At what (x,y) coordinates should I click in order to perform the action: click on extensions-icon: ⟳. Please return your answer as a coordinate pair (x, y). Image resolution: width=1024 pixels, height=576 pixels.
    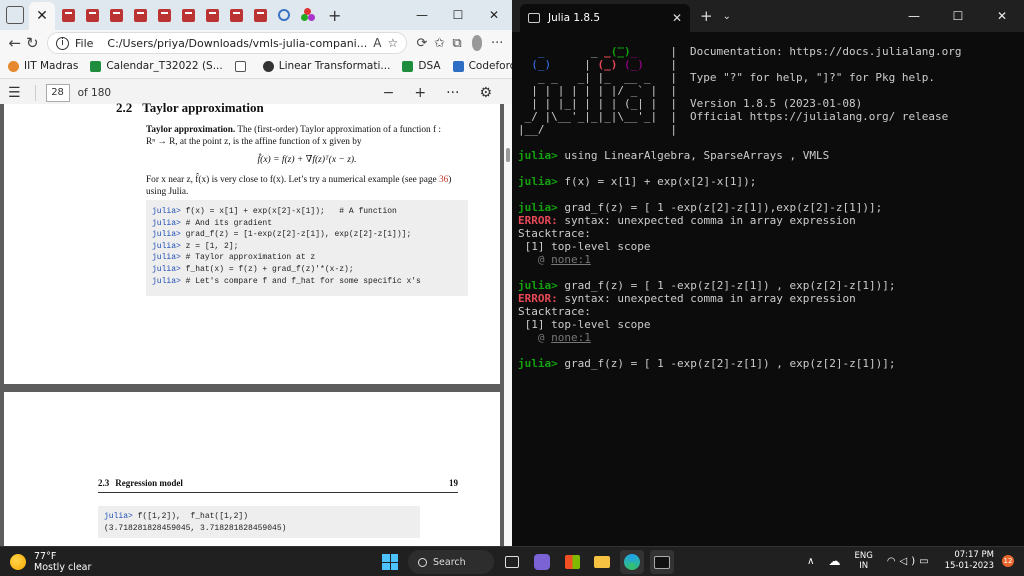
    Looking at the image, I should click on (422, 43).